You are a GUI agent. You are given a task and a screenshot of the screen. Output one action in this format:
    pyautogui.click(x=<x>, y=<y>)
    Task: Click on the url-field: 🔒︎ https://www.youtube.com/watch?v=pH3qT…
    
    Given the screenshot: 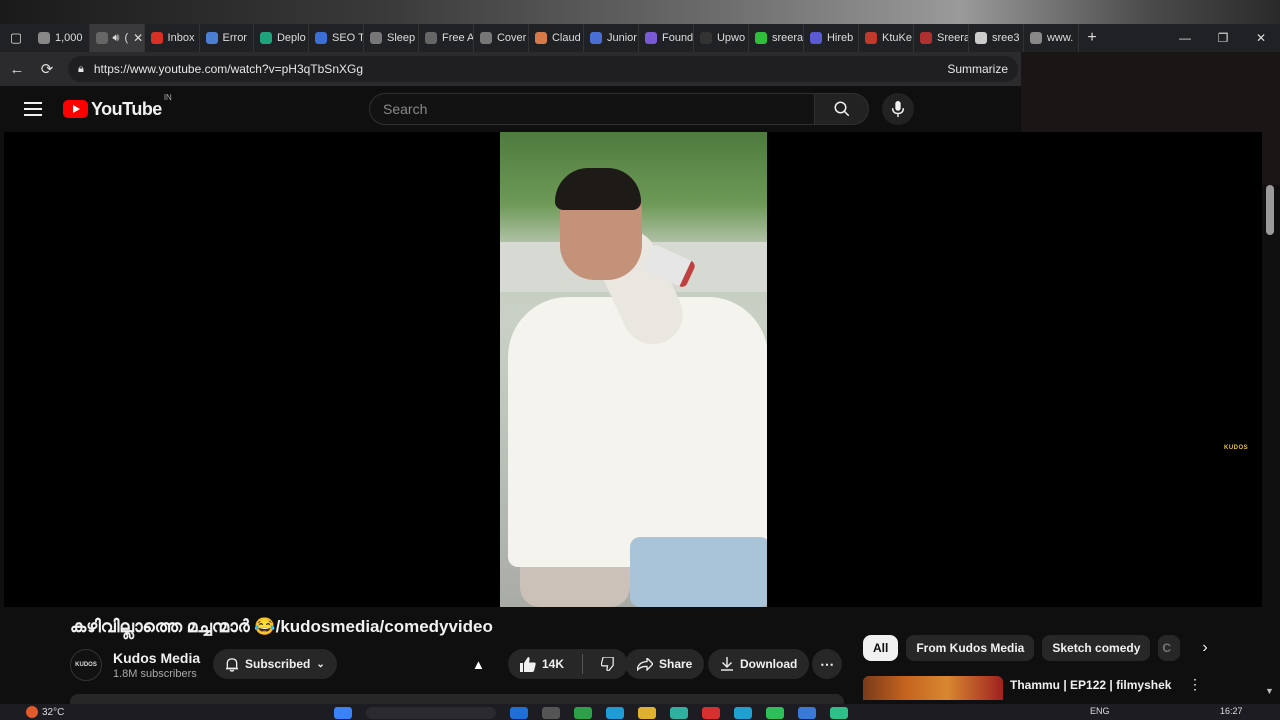 What is the action you would take?
    pyautogui.click(x=543, y=69)
    